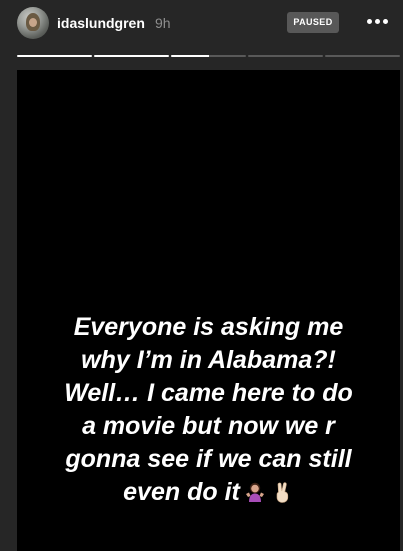 The width and height of the screenshot is (403, 551). Describe the element at coordinates (267, 492) in the screenshot. I see `emoji-row` at that location.